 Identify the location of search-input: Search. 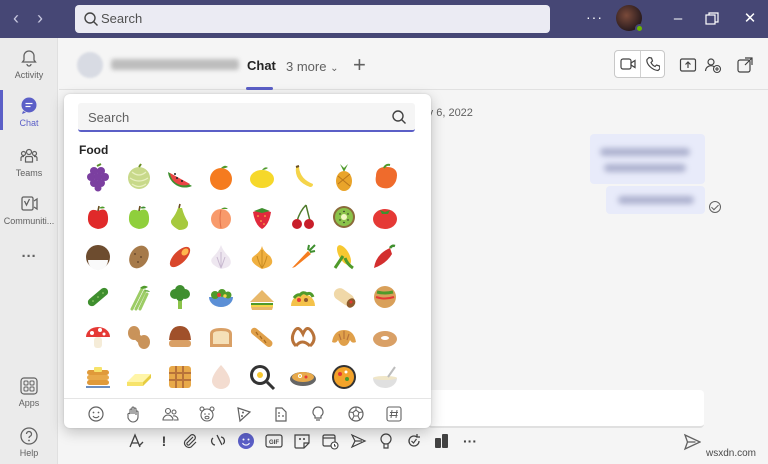
(312, 19).